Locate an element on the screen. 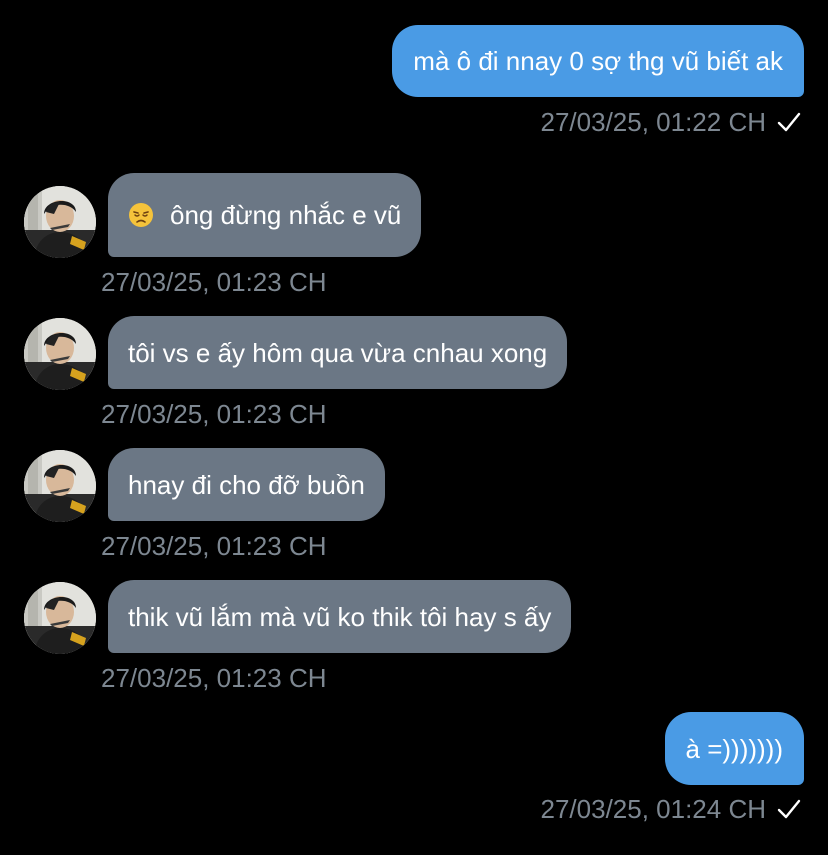 The width and height of the screenshot is (828, 855). outgoing-message-bubble: mà ô đi nnay 0 sợ thg vũ biết ak is located at coordinates (598, 61).